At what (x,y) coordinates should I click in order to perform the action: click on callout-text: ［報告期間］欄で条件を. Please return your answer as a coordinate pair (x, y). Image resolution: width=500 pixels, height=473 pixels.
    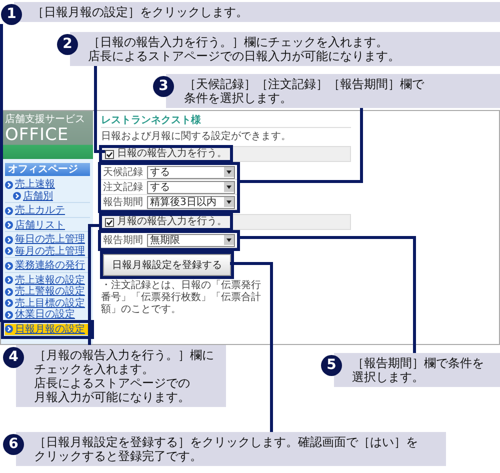
    Looking at the image, I should click on (418, 363).